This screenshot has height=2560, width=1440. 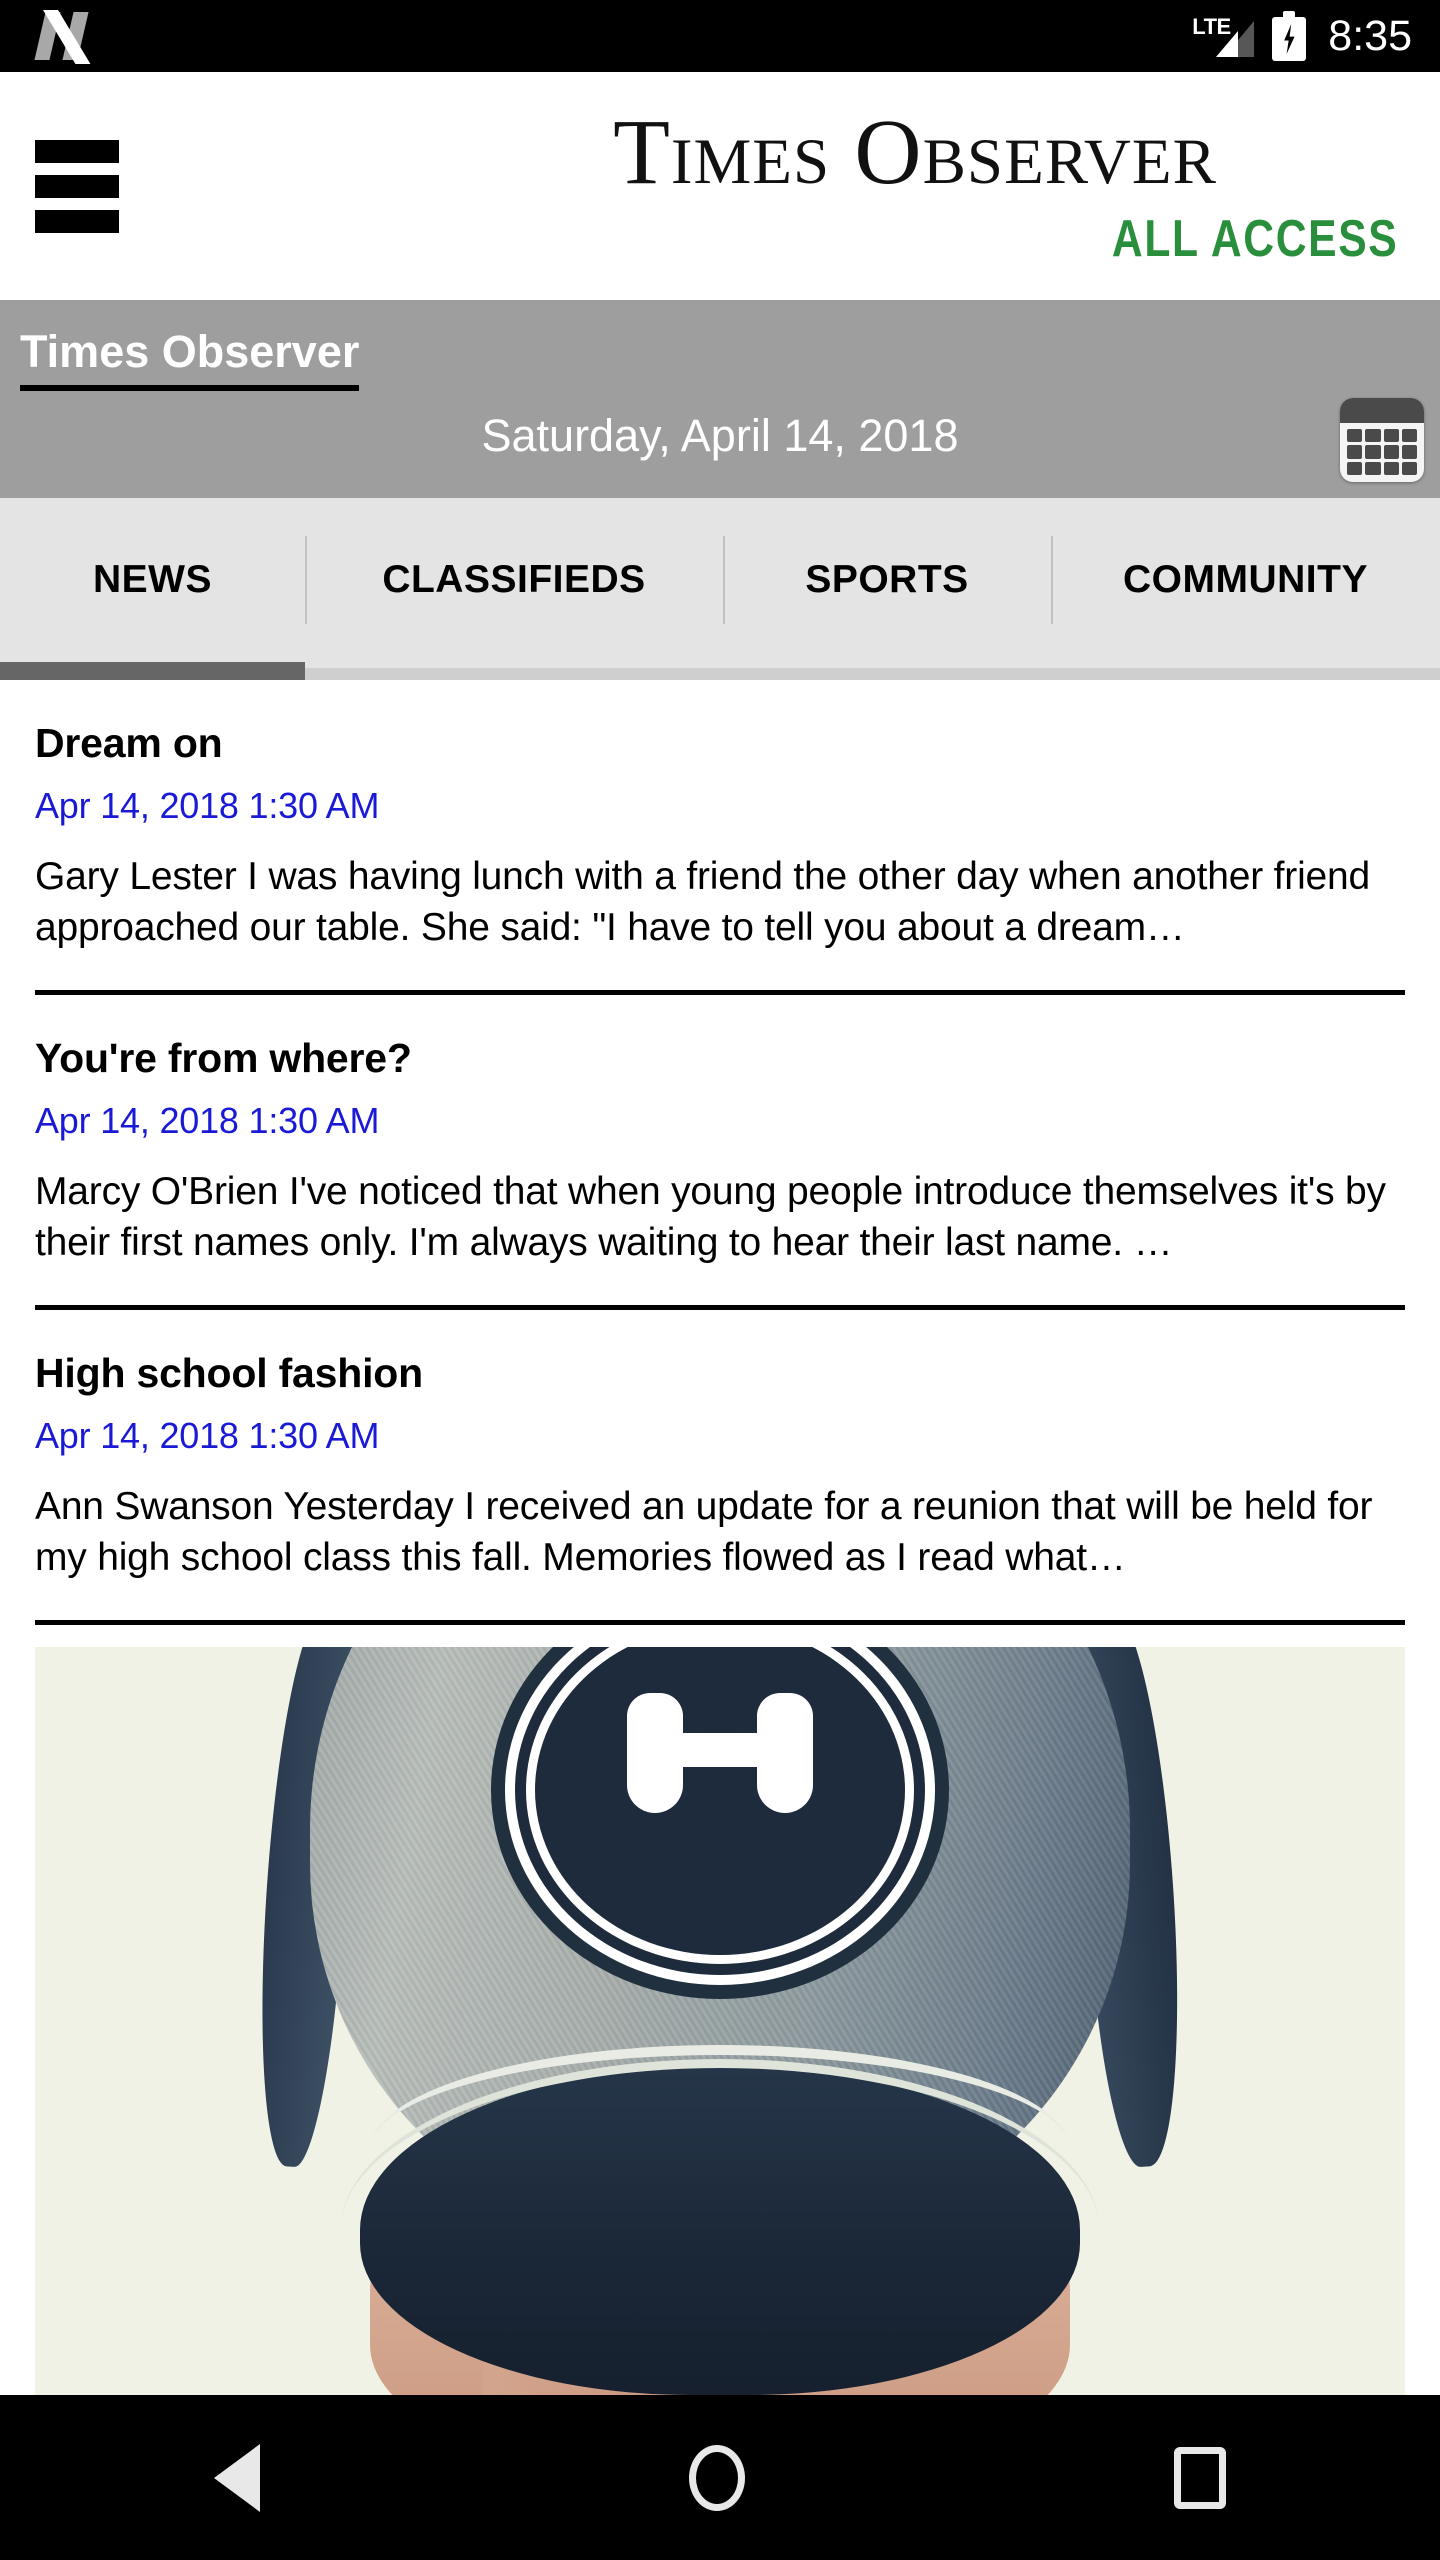 I want to click on section-bar: Times Observer Saturday, April 14, 2018, so click(x=720, y=399).